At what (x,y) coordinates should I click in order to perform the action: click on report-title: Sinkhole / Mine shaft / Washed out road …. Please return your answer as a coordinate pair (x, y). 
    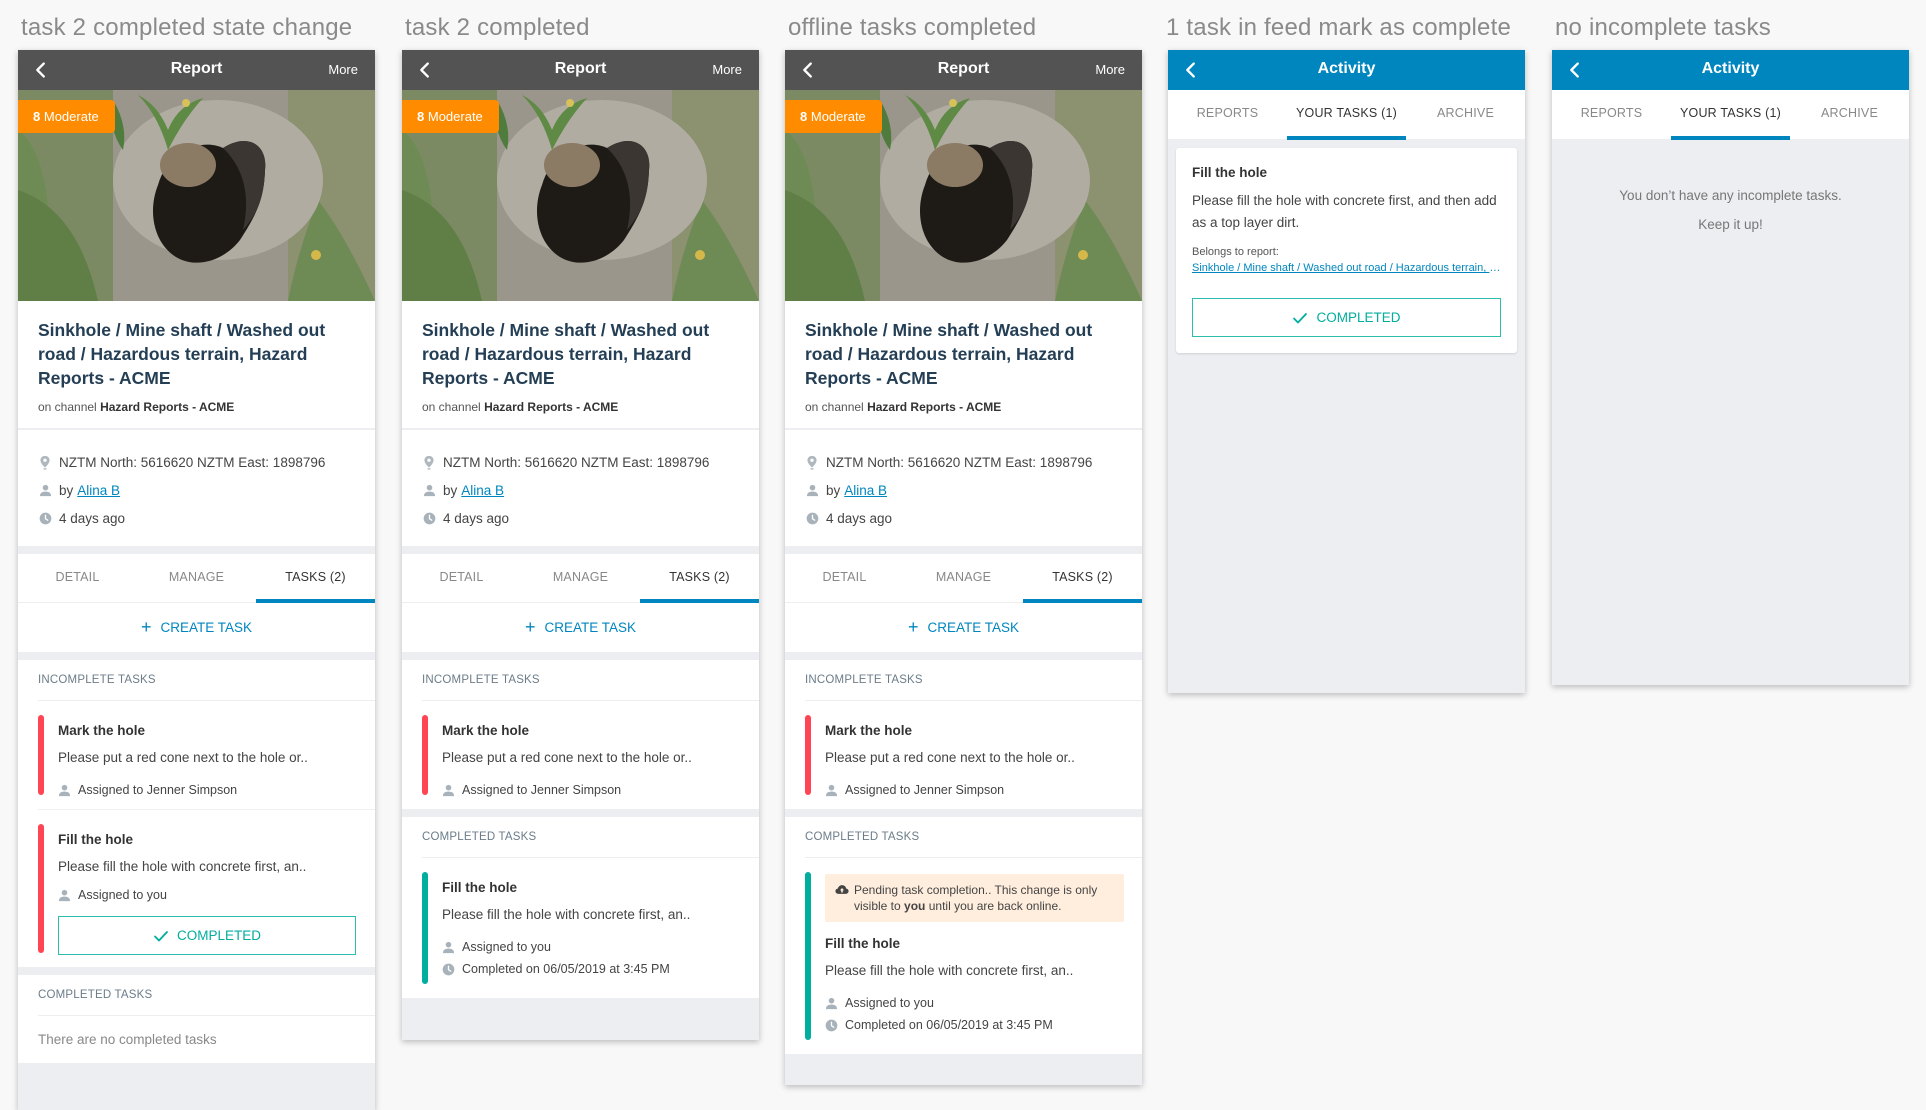
    Looking at the image, I should click on (566, 354).